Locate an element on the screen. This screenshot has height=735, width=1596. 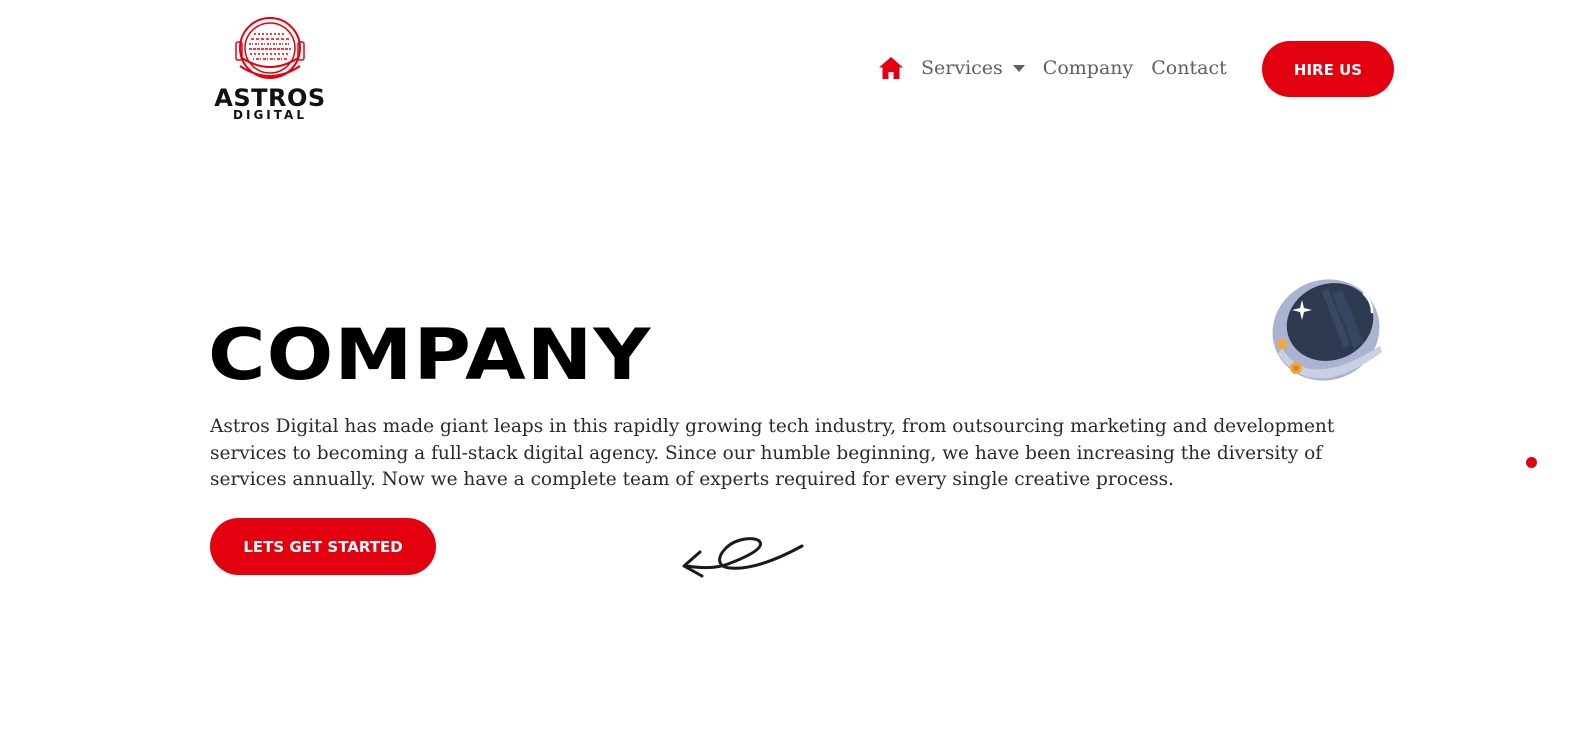
astronaut-helmet-binary-icon is located at coordinates (270, 48).